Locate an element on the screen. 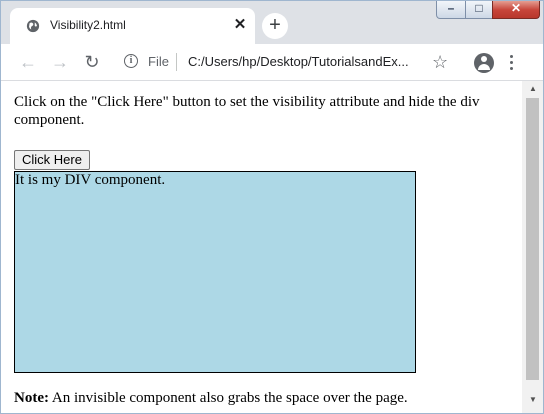 The image size is (544, 414). vertical-scrollbar: ▲ ▼ is located at coordinates (533, 247).